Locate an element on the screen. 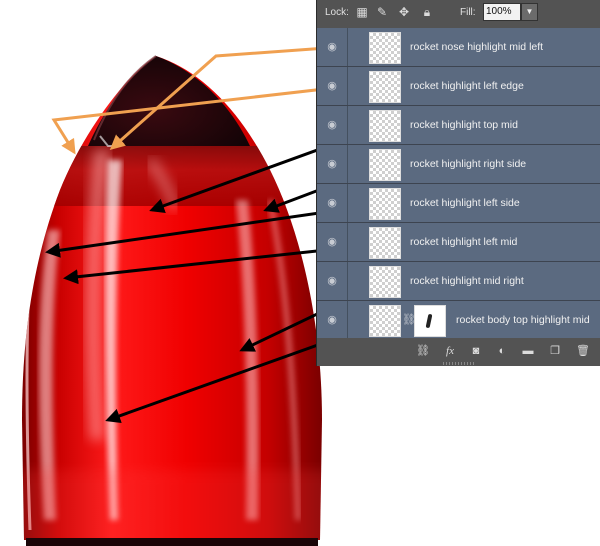  layer-style-fx-icon: fx is located at coordinates (450, 351).